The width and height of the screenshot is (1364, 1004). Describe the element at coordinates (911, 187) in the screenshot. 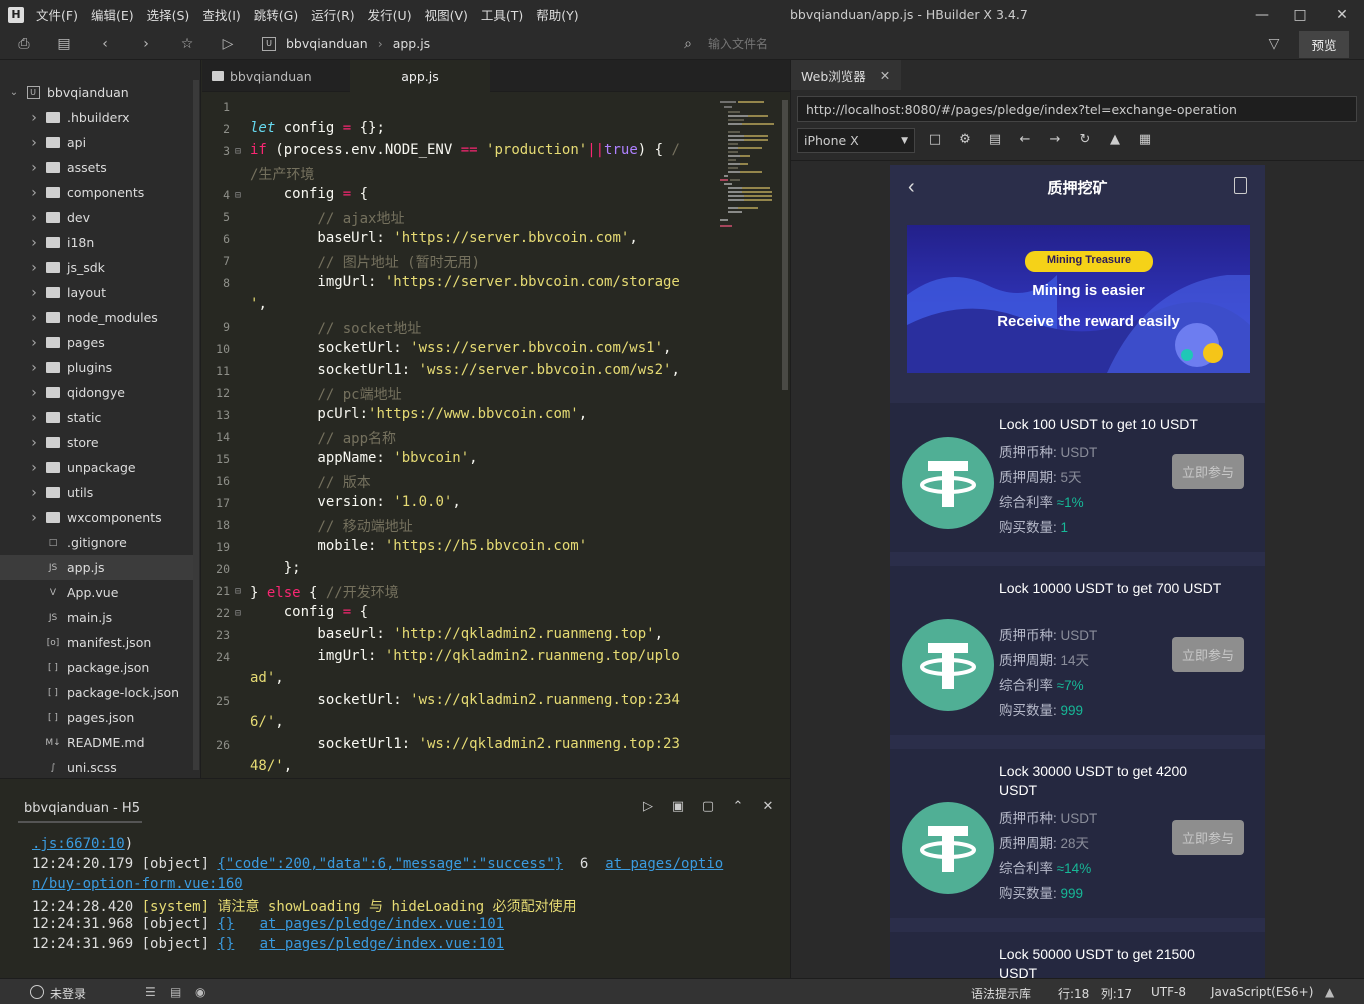

I see `back-arrow-icon: ‹` at that location.